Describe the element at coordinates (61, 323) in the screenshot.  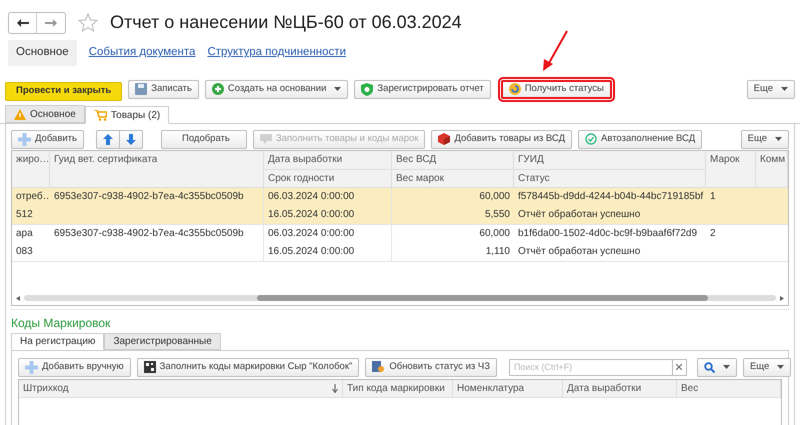
I see `section-title: Коды Маркировок` at that location.